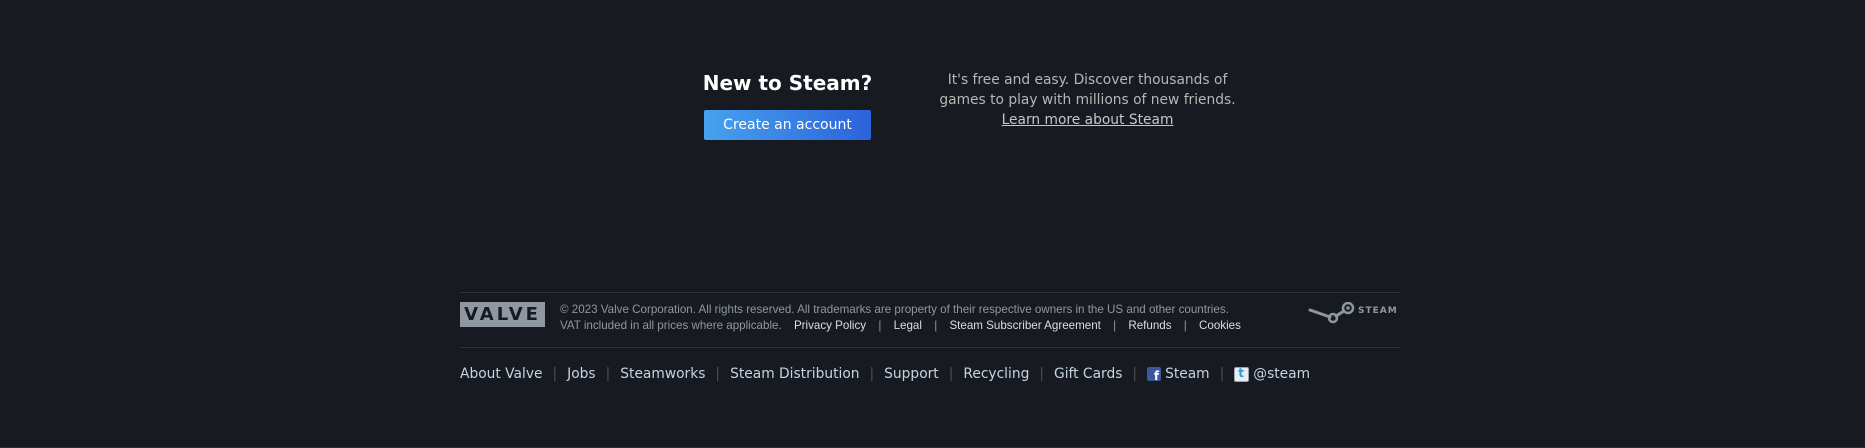 Image resolution: width=1865 pixels, height=448 pixels. What do you see at coordinates (1242, 374) in the screenshot?
I see `twitter-icon` at bounding box center [1242, 374].